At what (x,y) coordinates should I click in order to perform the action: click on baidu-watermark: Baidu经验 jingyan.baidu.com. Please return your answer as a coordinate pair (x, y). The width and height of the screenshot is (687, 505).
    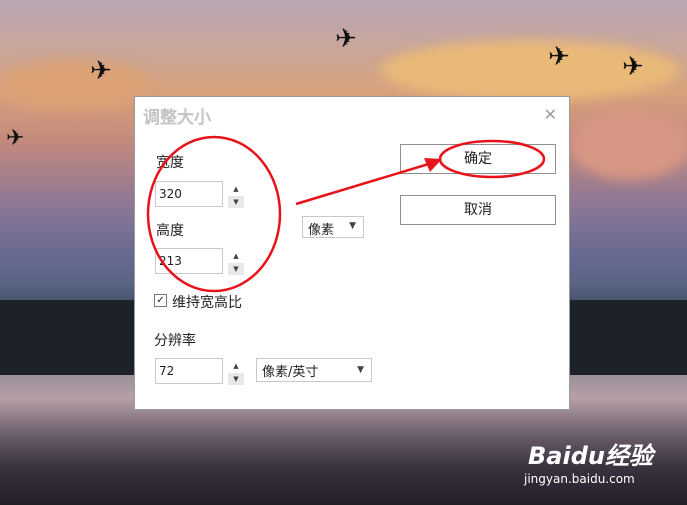
    Looking at the image, I should click on (588, 461).